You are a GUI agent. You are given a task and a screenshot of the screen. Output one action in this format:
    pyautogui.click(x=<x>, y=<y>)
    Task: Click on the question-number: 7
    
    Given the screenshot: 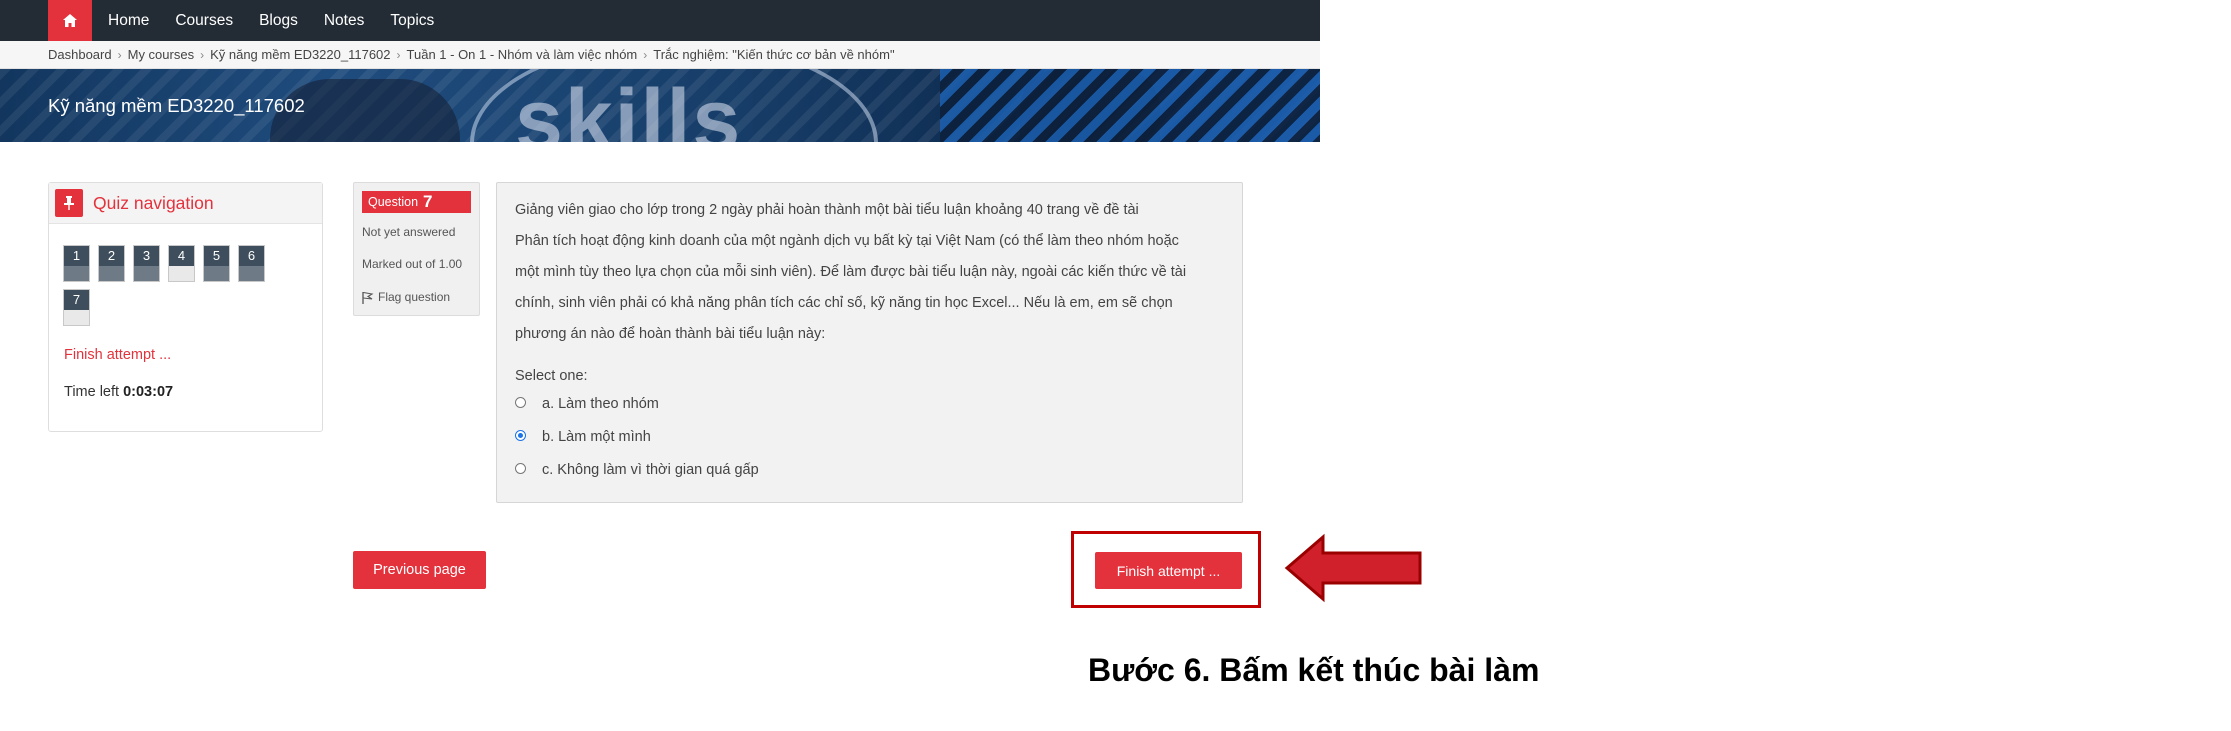 What is the action you would take?
    pyautogui.click(x=428, y=201)
    